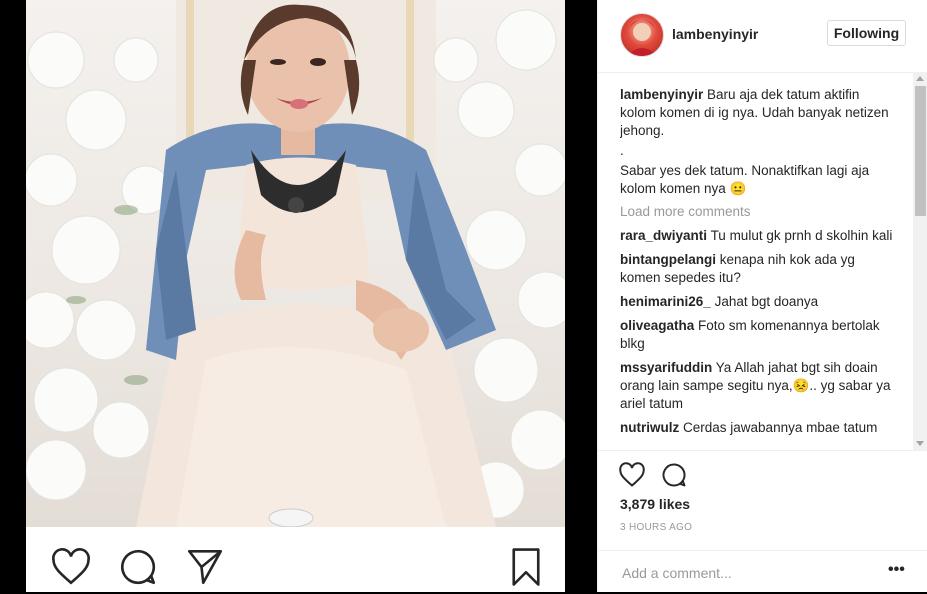 This screenshot has width=927, height=594. What do you see at coordinates (657, 325) in the screenshot?
I see `comment-username: oliveagatha` at bounding box center [657, 325].